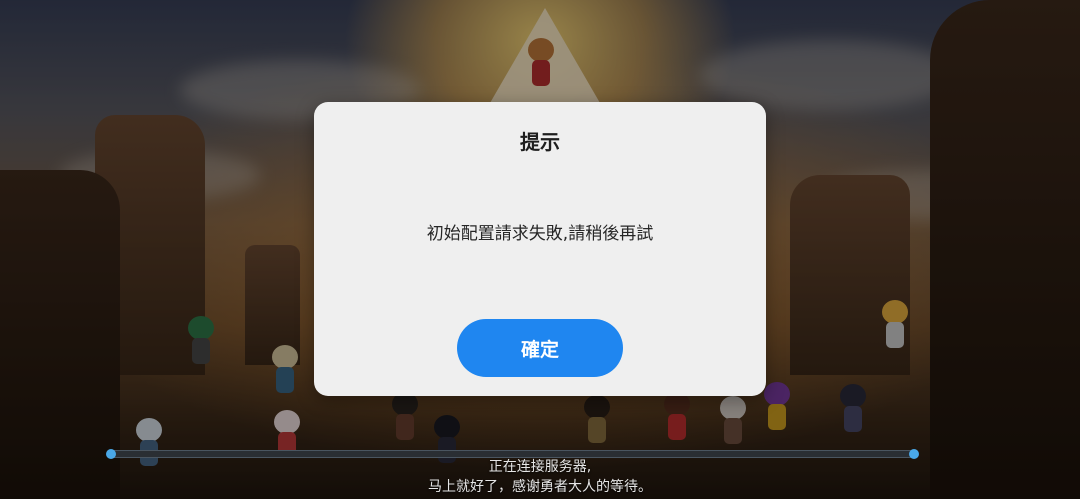  Describe the element at coordinates (540, 348) in the screenshot. I see `confirm-button: 確定` at that location.